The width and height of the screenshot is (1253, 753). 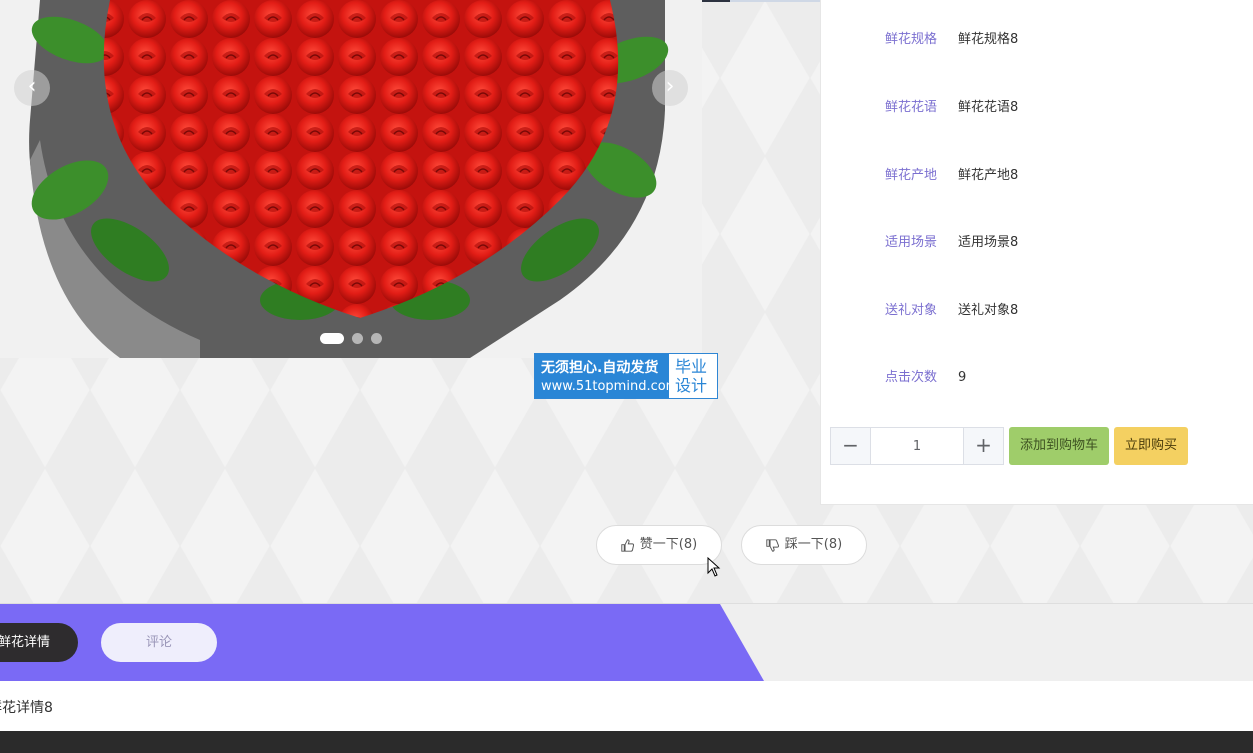 What do you see at coordinates (951, 108) in the screenshot?
I see `detail-row-language: 鲜花花语 鲜花花语8` at bounding box center [951, 108].